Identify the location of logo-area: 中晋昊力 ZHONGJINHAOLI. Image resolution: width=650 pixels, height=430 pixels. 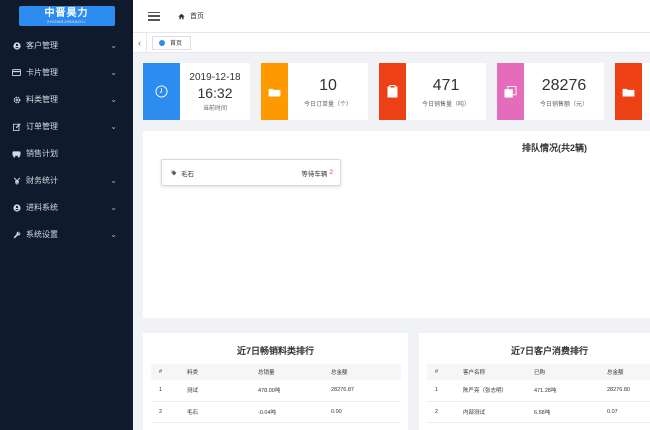
(66, 16).